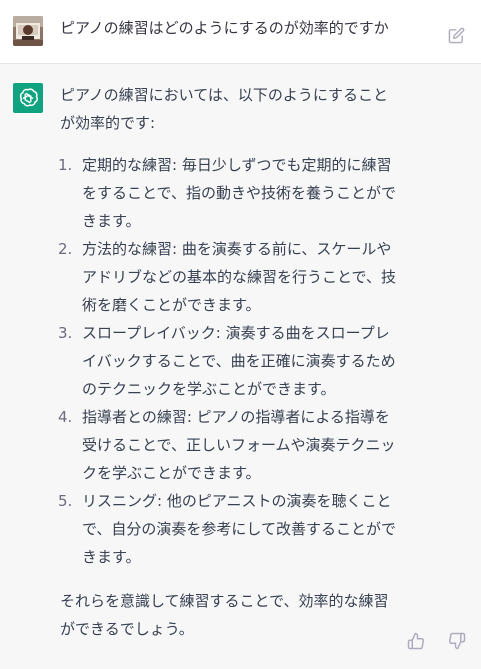 The height and width of the screenshot is (669, 481). I want to click on answer-intro: ピアノの練習においては、以下のようにすることが効率的です:, so click(224, 109).